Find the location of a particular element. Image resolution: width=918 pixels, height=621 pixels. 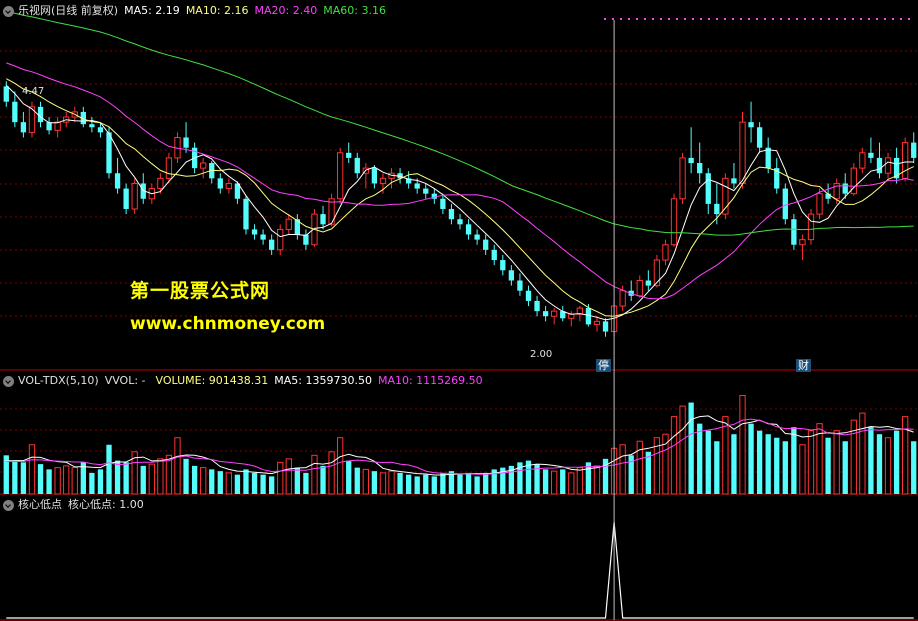

finance-tag: 财 is located at coordinates (803, 365).